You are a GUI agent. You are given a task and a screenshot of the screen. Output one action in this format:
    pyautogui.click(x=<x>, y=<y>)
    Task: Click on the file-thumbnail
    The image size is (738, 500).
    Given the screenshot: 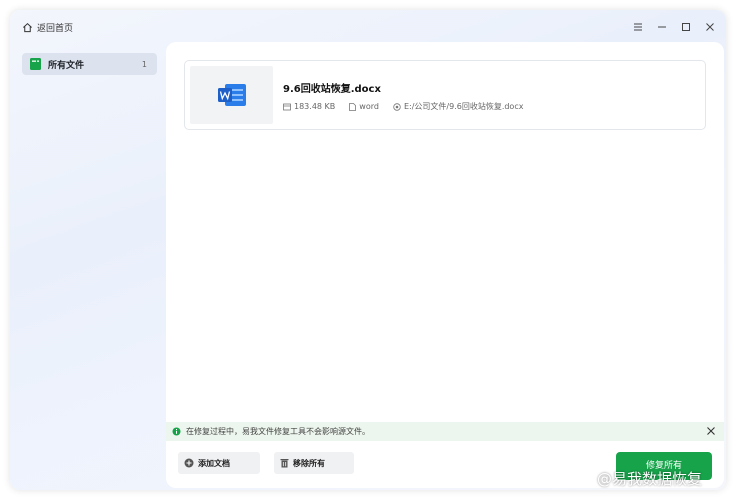 What is the action you would take?
    pyautogui.click(x=231, y=95)
    